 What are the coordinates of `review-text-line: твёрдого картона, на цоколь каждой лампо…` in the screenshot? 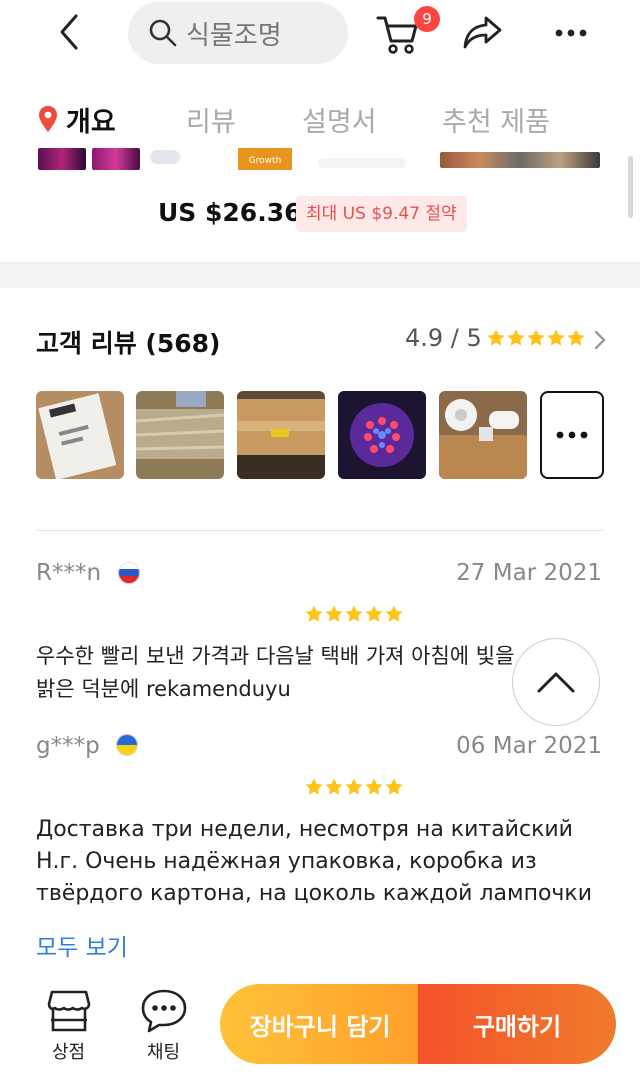 It's located at (314, 893).